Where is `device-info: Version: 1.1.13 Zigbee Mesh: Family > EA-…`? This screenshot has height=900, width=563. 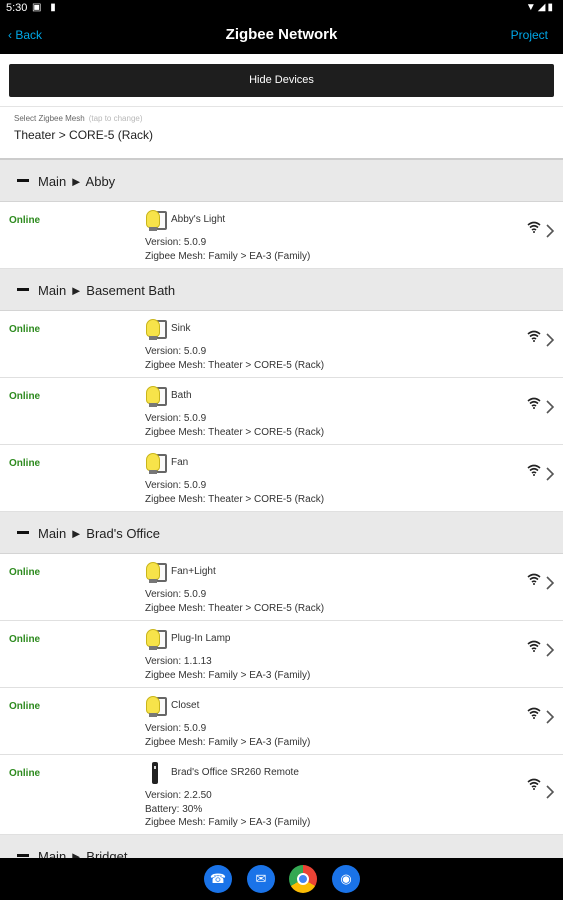
device-info: Version: 1.1.13 Zigbee Mesh: Family > EA-… is located at coordinates (227, 668).